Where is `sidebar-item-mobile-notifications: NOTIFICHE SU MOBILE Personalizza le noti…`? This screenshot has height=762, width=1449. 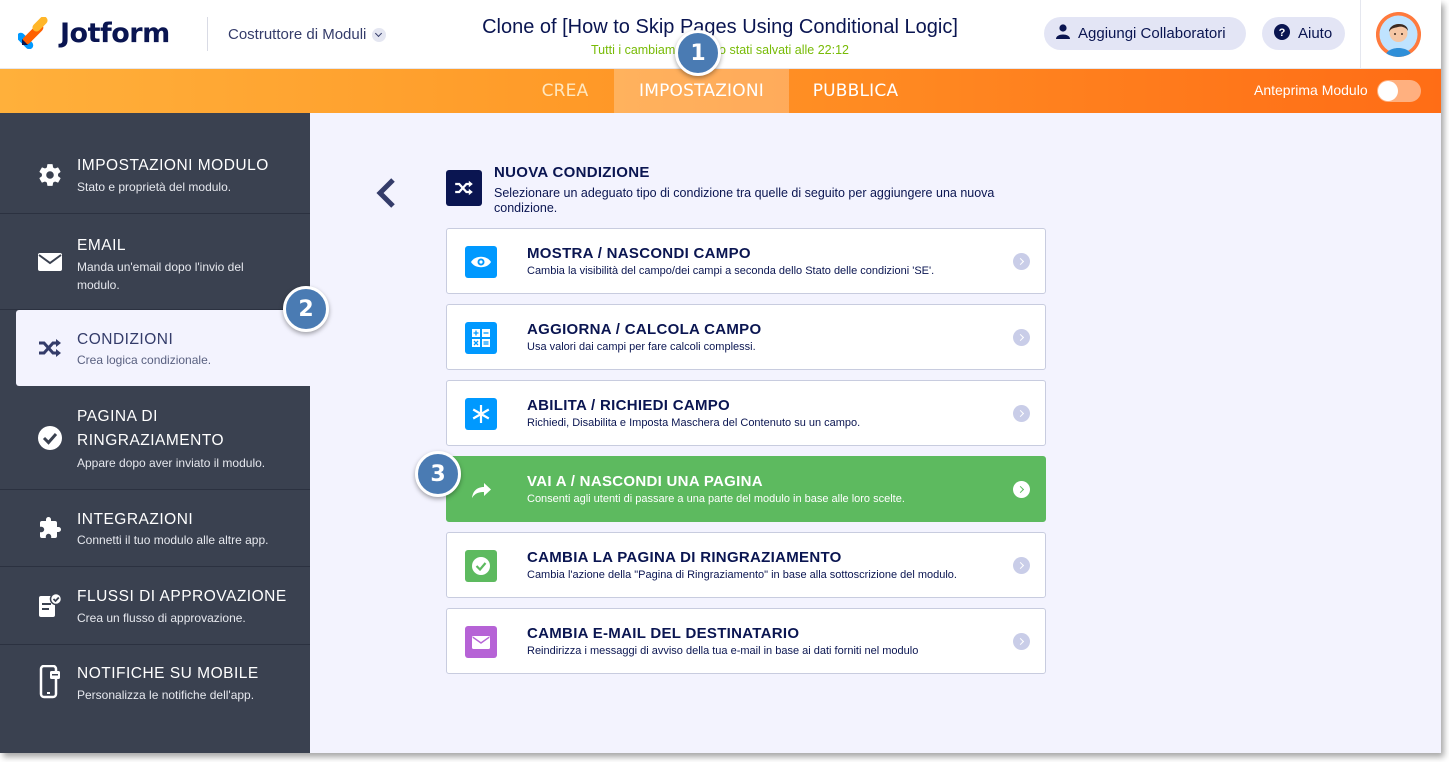
sidebar-item-mobile-notifications: NOTIFICHE SU MOBILE Personalizza le noti… is located at coordinates (155, 685).